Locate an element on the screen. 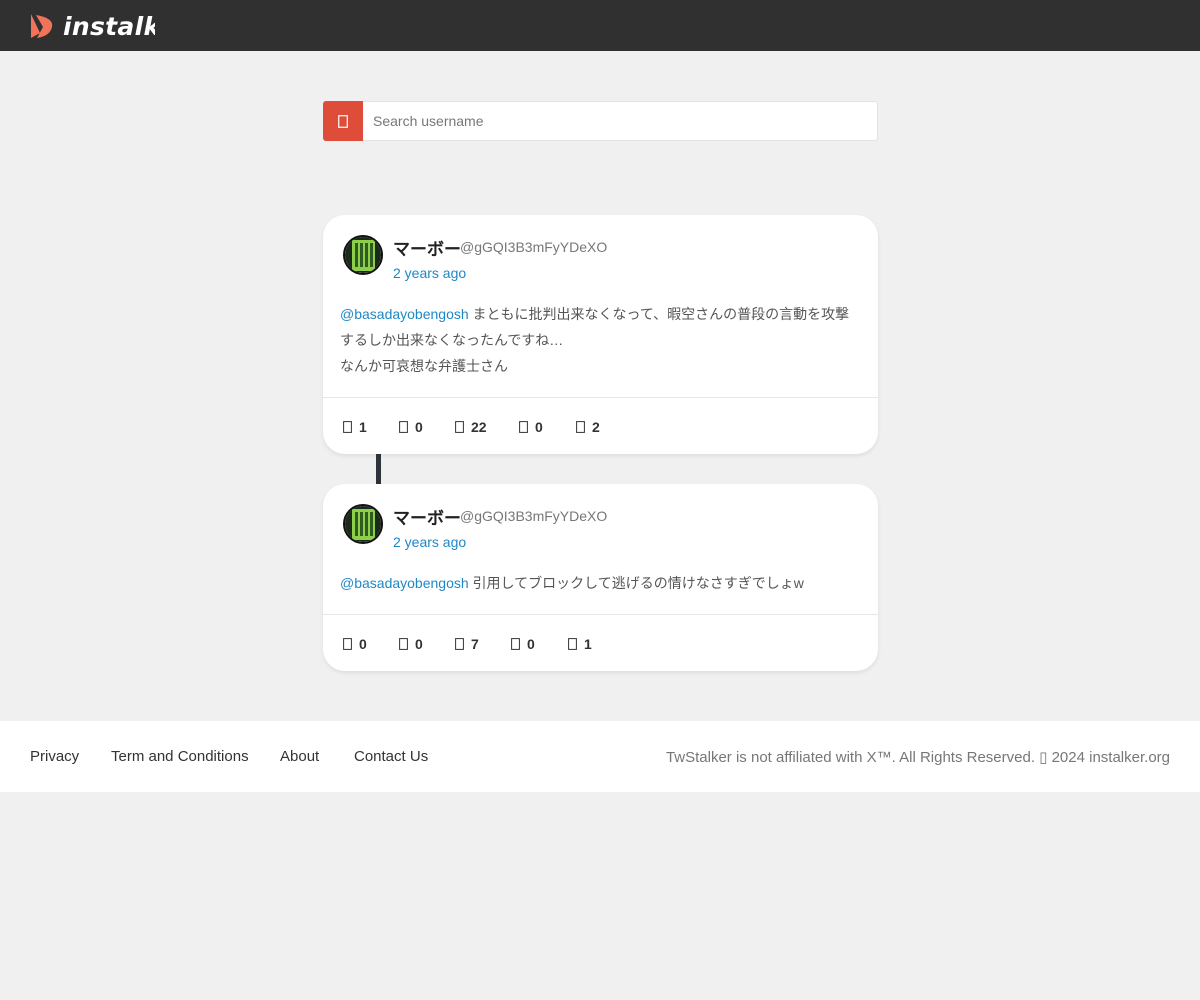 The height and width of the screenshot is (1000, 1200). tweet-stats: 0 0 7 0 1 is located at coordinates (467, 644).